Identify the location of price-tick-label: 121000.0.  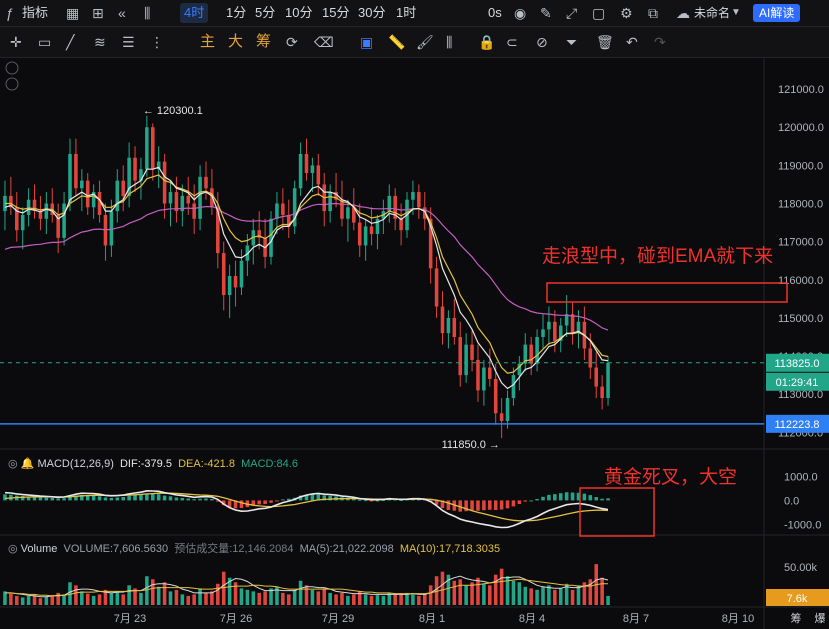
(801, 90).